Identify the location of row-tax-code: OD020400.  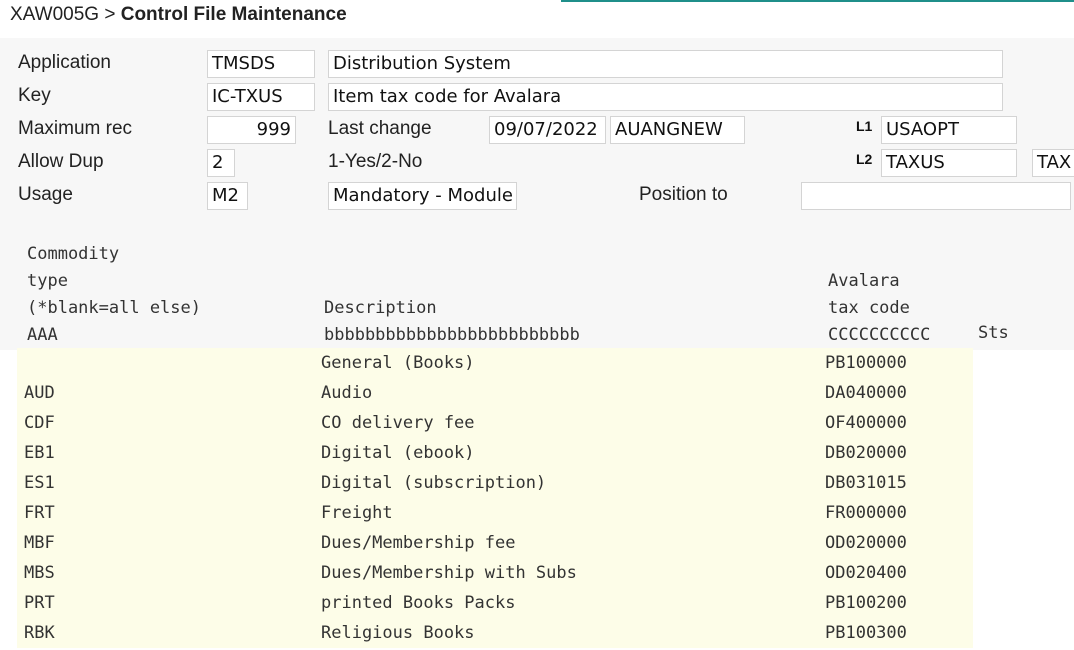
(866, 573).